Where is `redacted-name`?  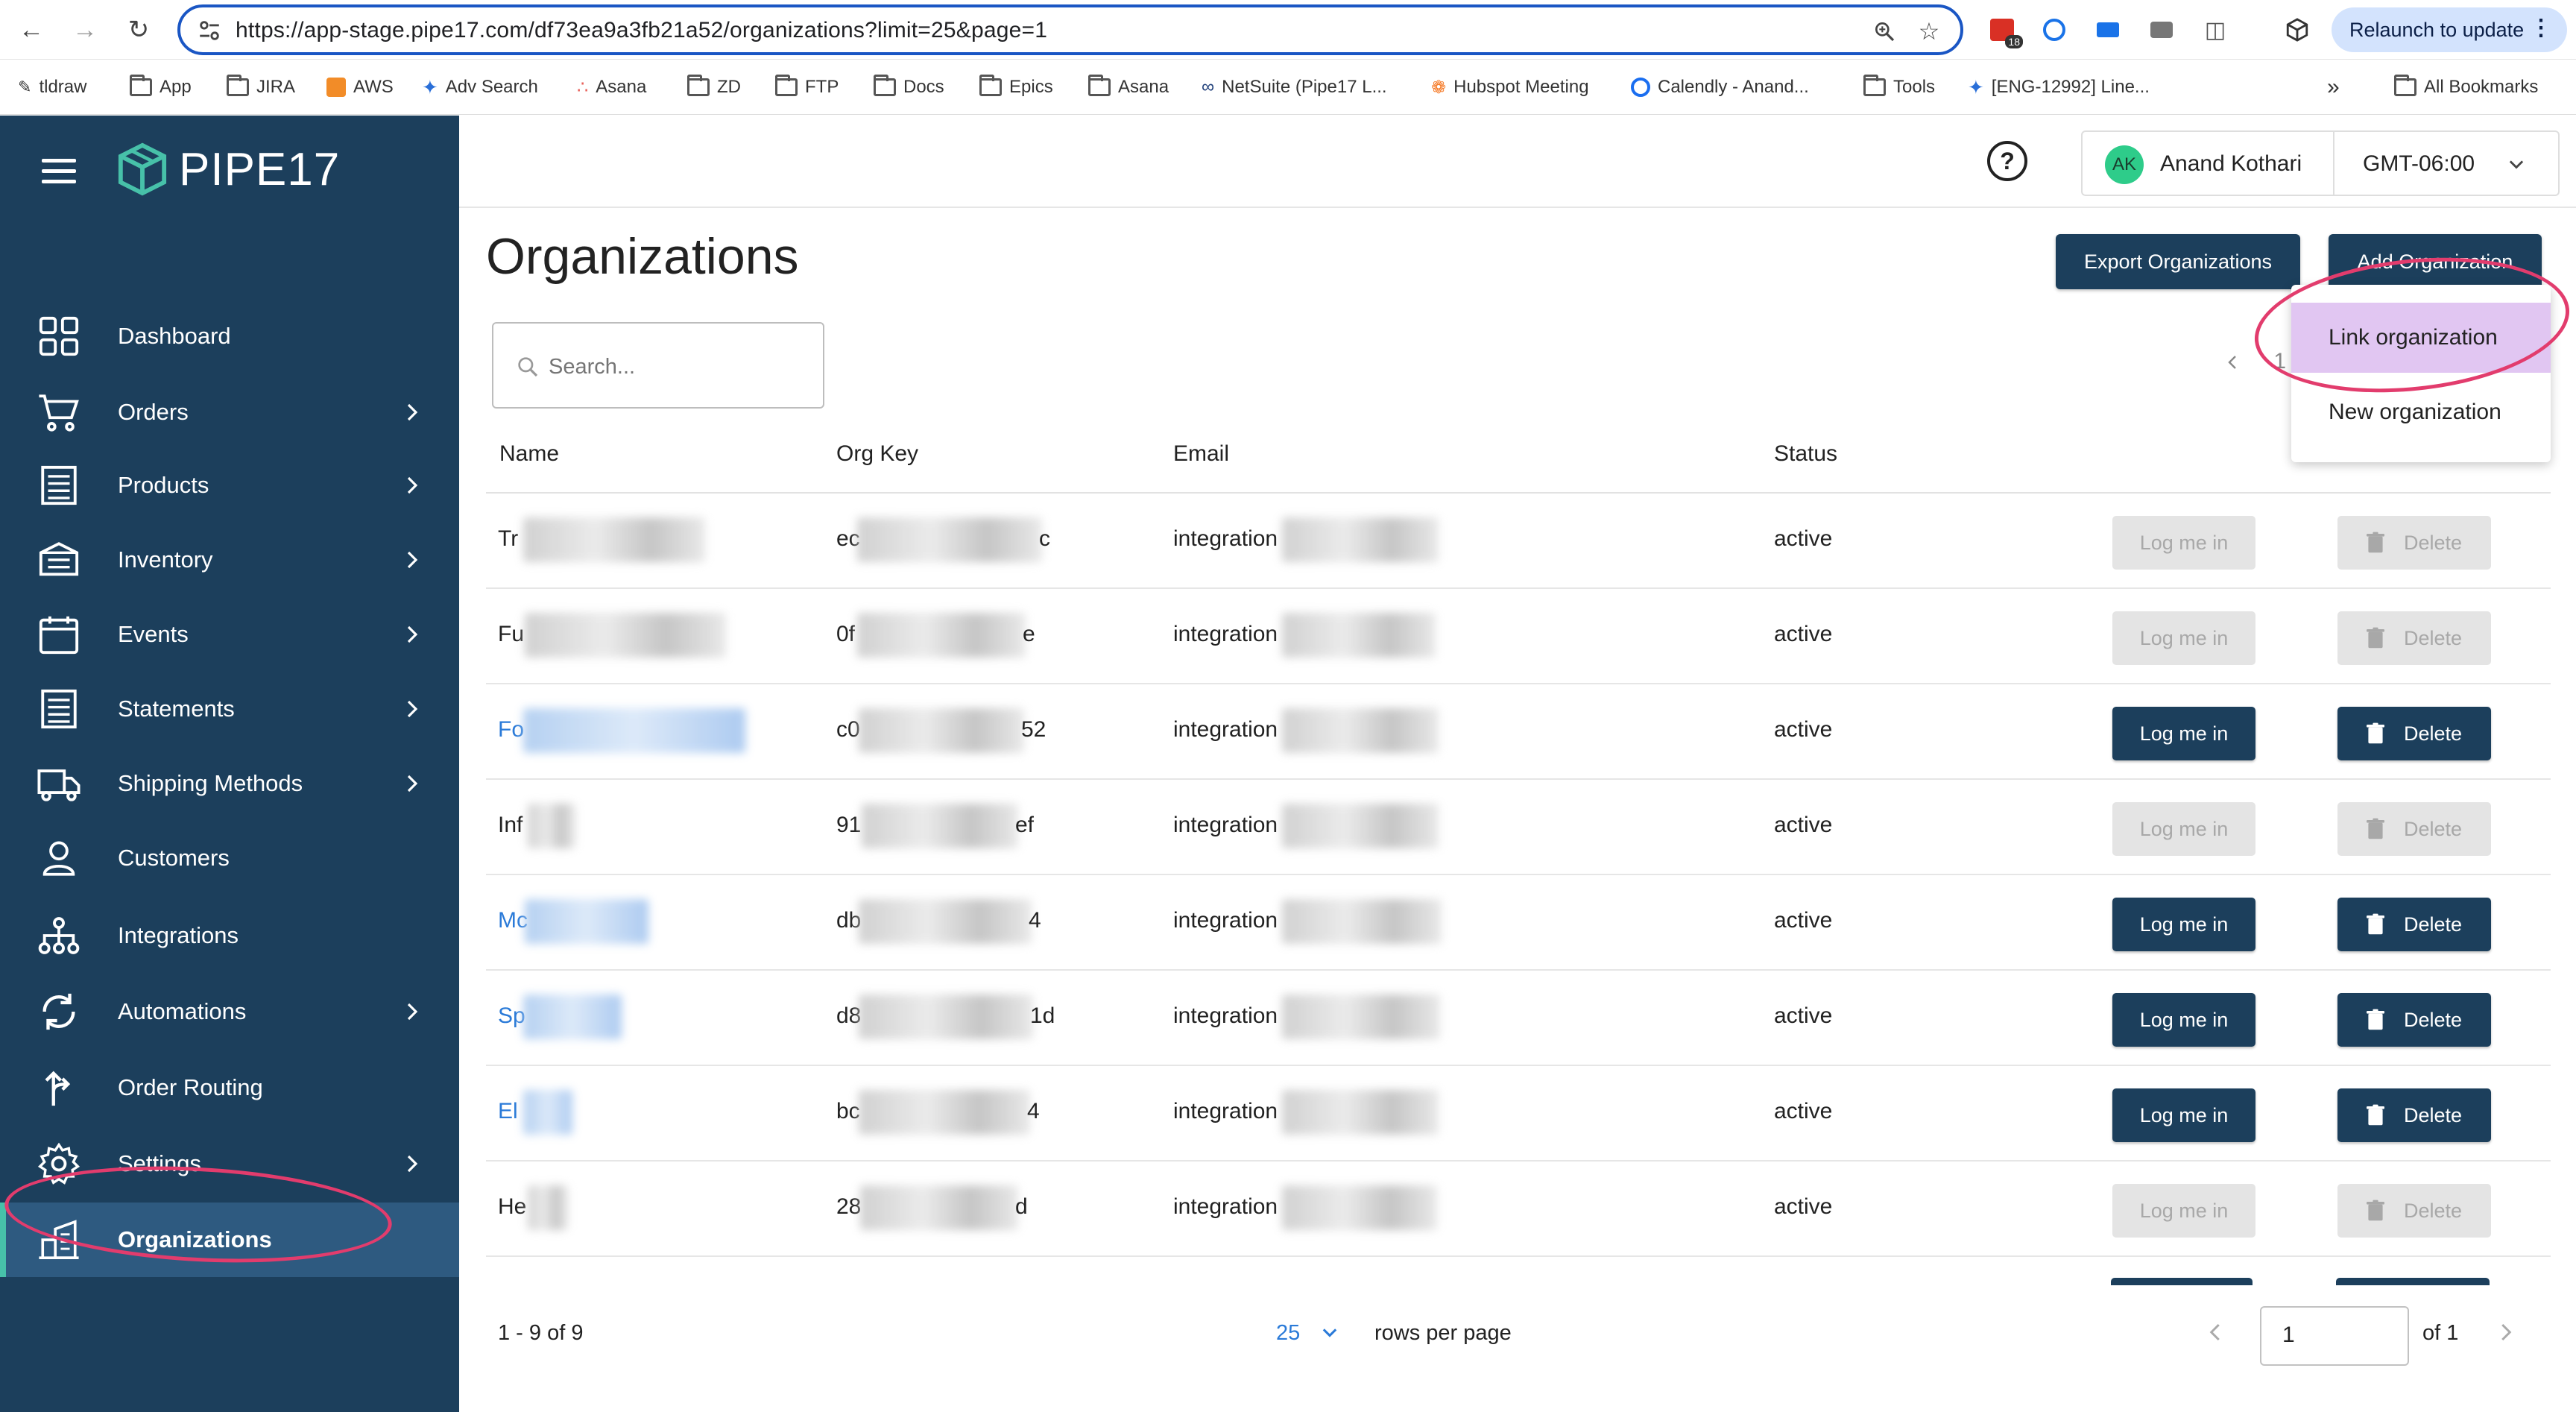
redacted-name is located at coordinates (586, 921).